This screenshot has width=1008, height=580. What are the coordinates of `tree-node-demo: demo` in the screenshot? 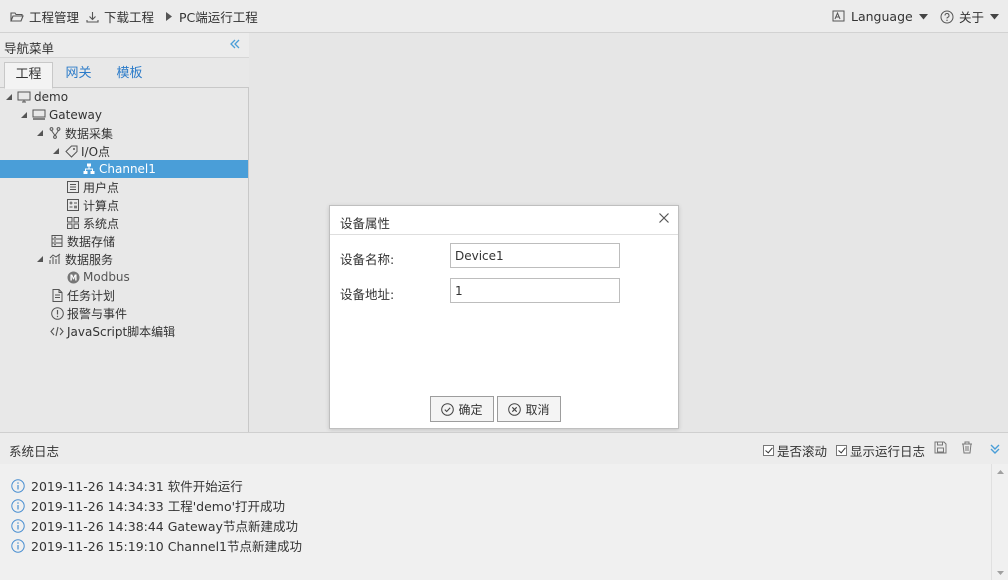 It's located at (124, 97).